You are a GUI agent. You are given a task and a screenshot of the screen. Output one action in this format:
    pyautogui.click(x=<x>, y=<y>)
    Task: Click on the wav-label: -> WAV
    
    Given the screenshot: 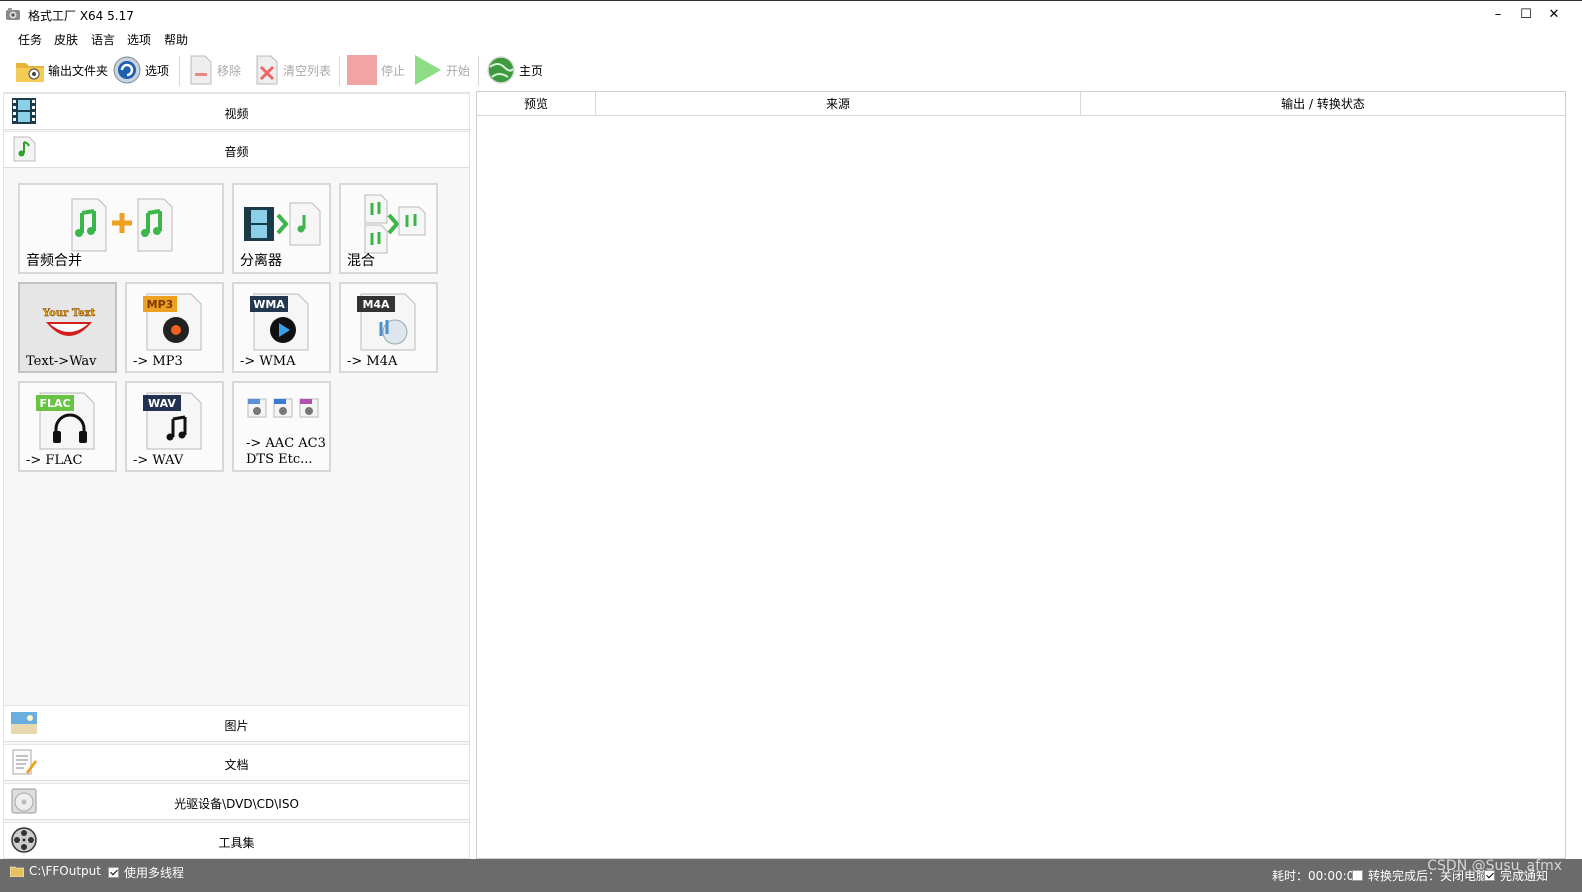 What is the action you would take?
    pyautogui.click(x=158, y=460)
    